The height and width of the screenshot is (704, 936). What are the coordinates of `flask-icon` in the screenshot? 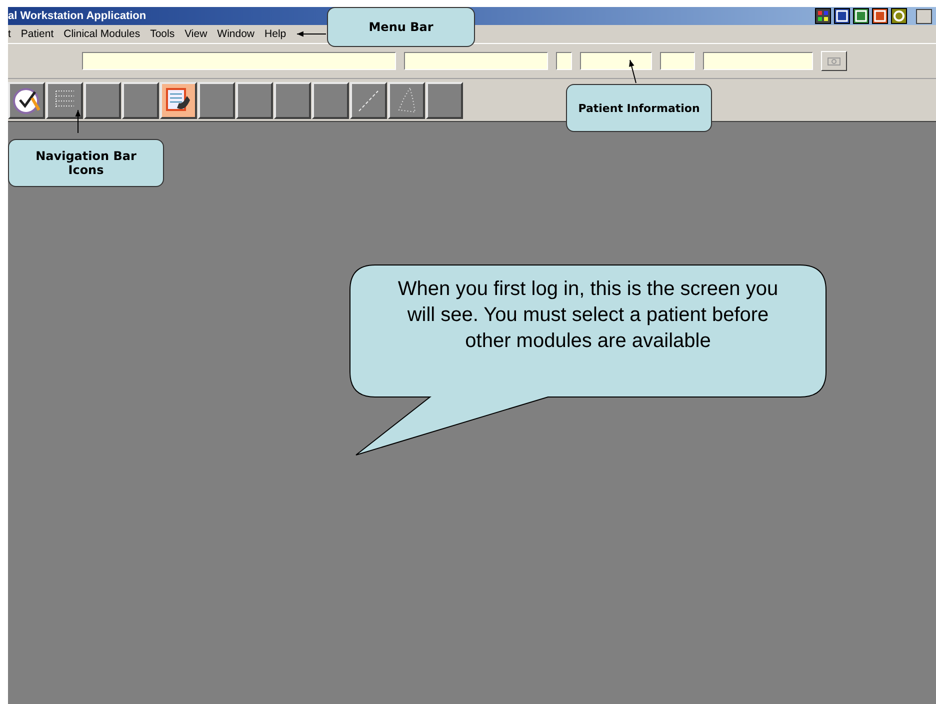 It's located at (407, 100).